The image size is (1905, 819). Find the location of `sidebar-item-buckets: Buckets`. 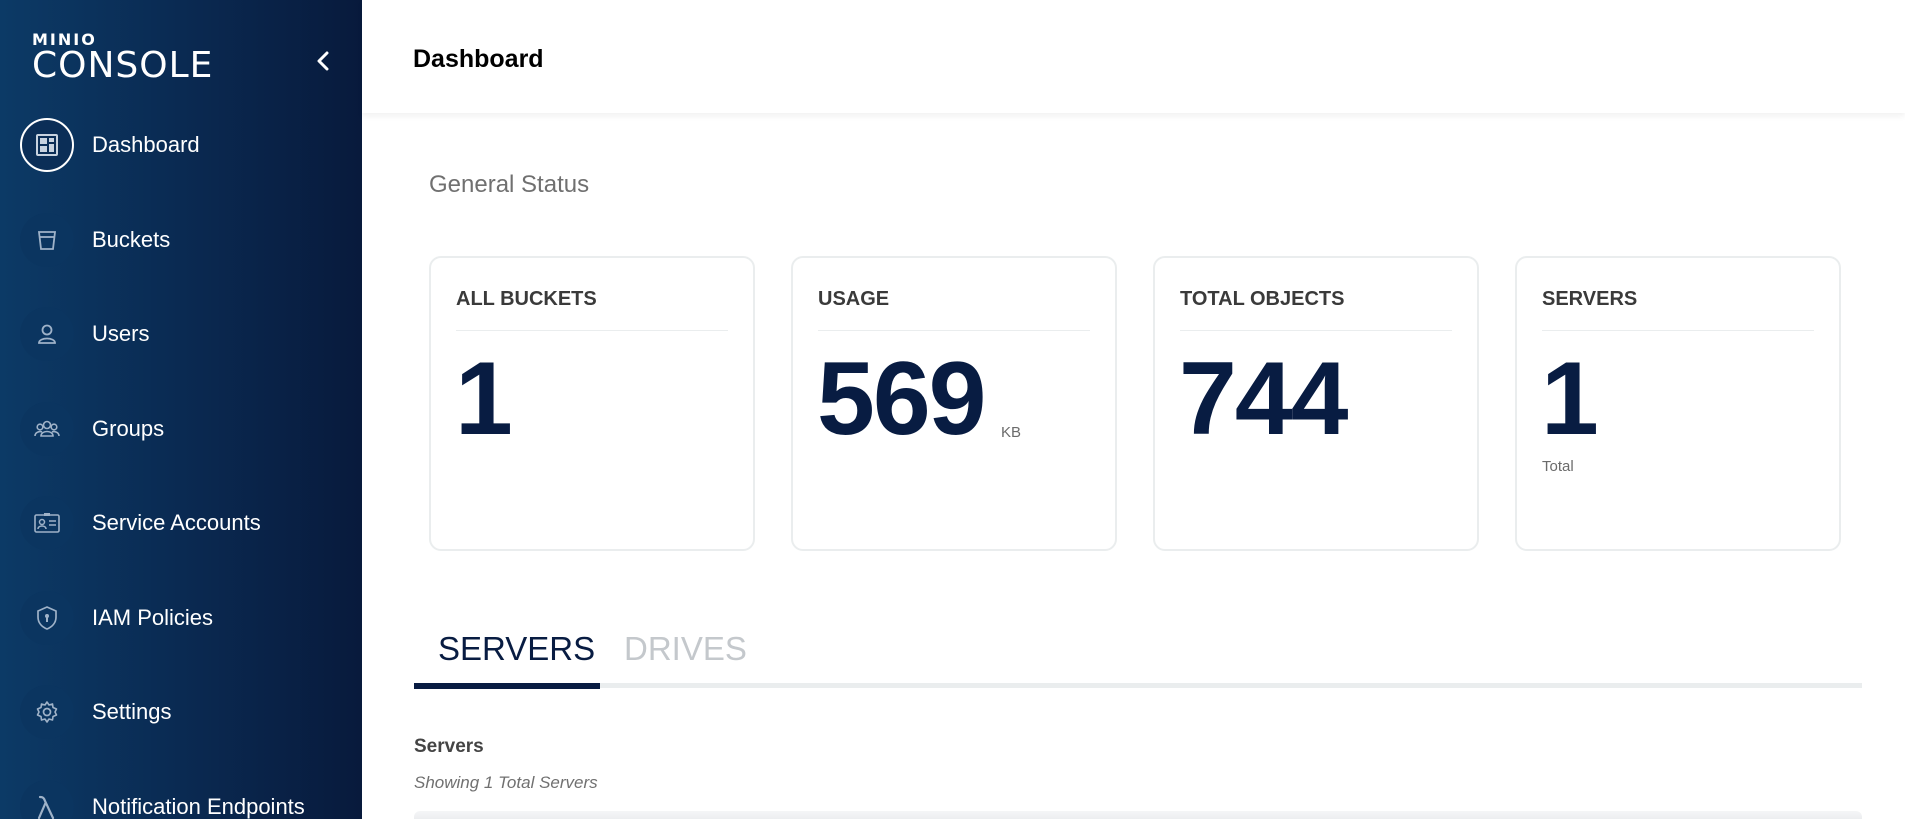

sidebar-item-buckets: Buckets is located at coordinates (185, 240).